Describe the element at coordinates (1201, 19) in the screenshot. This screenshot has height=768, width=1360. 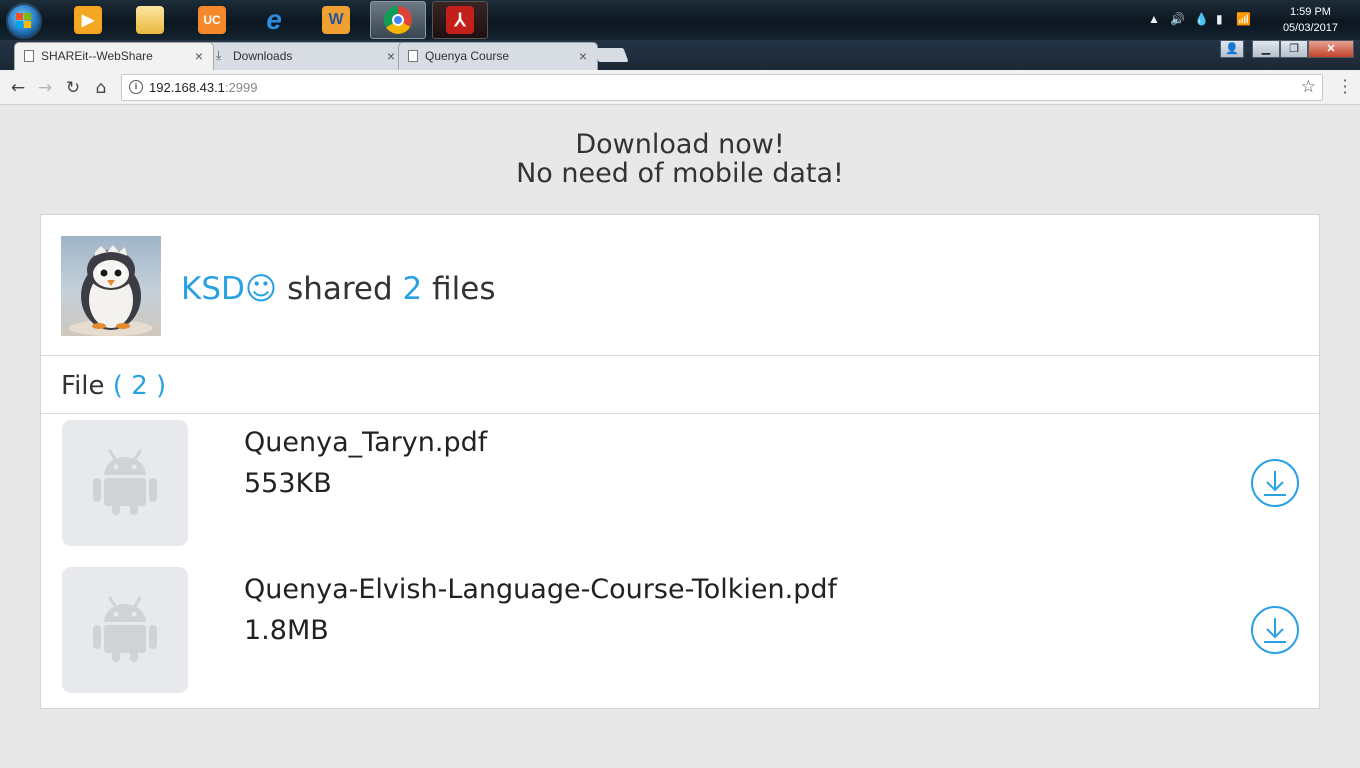
I see `water-drop-icon: 💧` at that location.